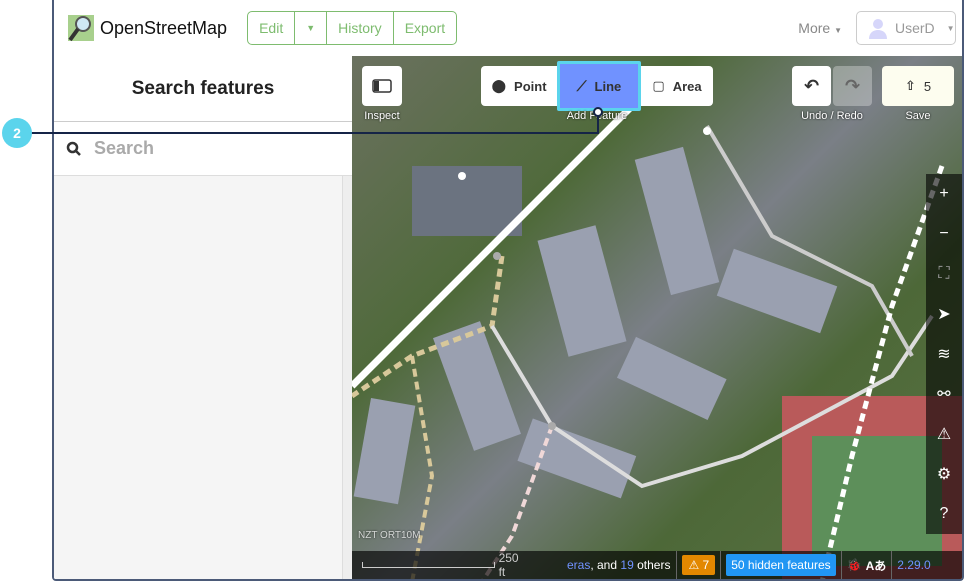  I want to click on warning-icon: ⚠, so click(944, 434).